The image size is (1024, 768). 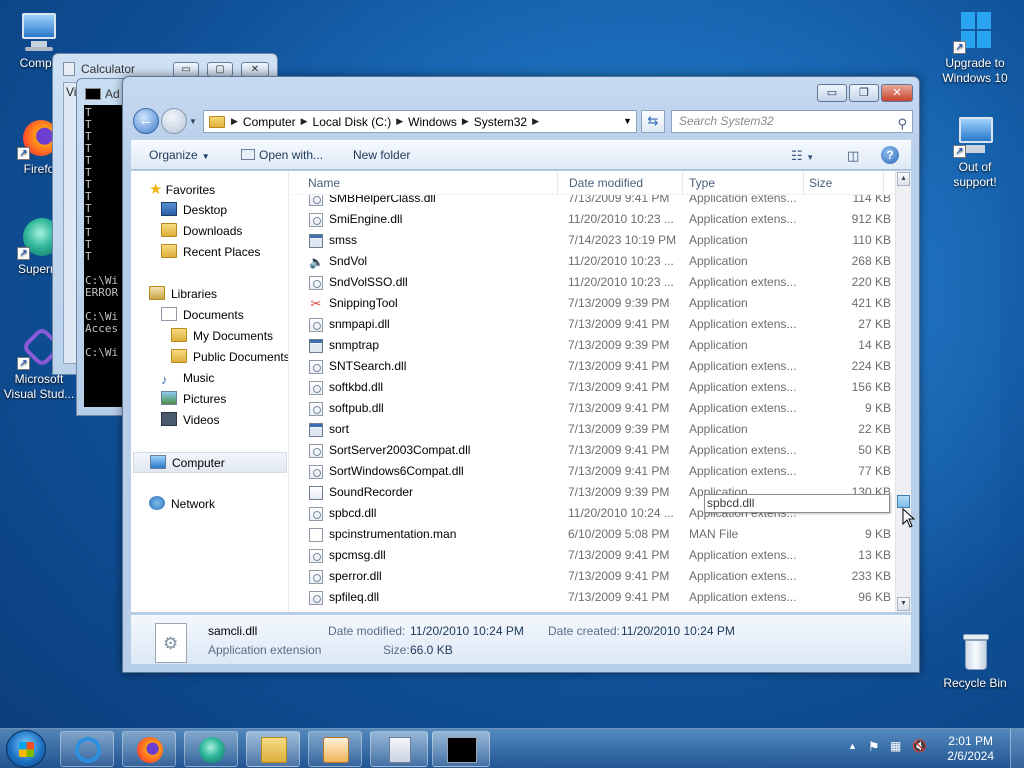 I want to click on breadcrumb-windows: Windows, so click(x=432, y=122).